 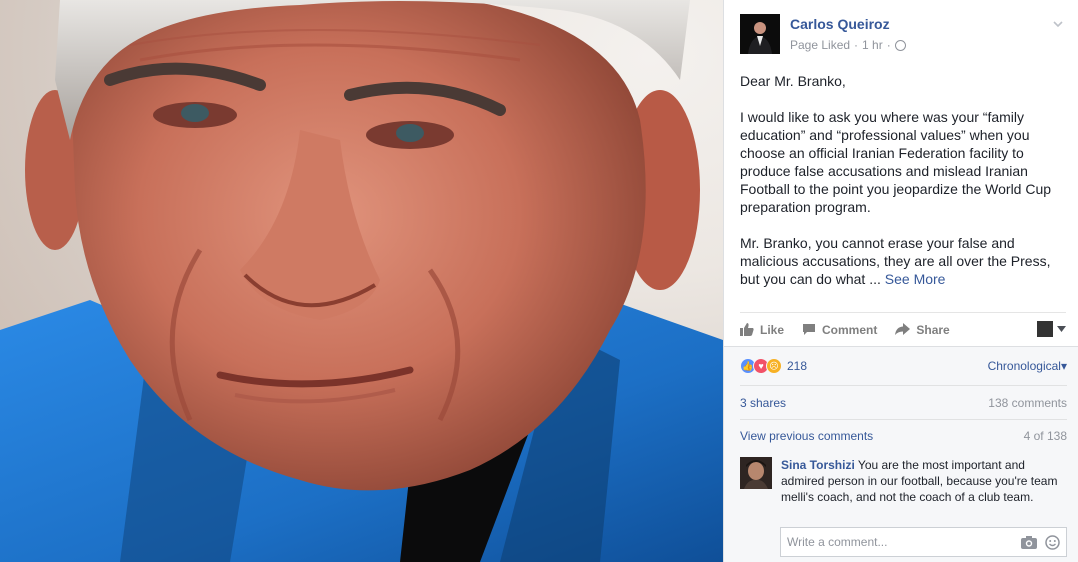 What do you see at coordinates (903, 435) in the screenshot?
I see `previous-comments-row: View previous comments 4 of 138` at bounding box center [903, 435].